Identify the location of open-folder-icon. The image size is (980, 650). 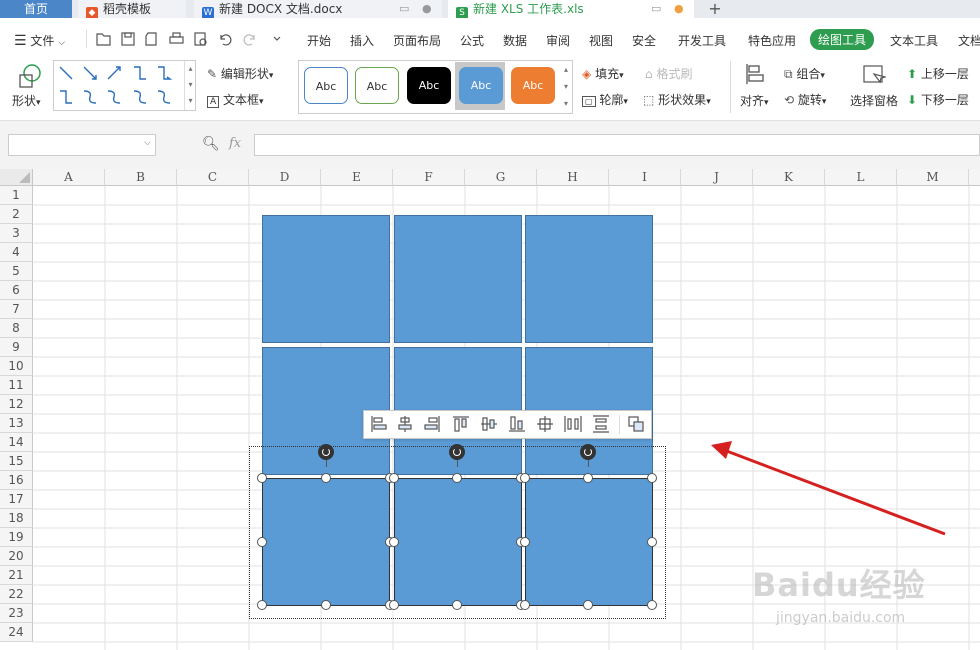
(103, 39).